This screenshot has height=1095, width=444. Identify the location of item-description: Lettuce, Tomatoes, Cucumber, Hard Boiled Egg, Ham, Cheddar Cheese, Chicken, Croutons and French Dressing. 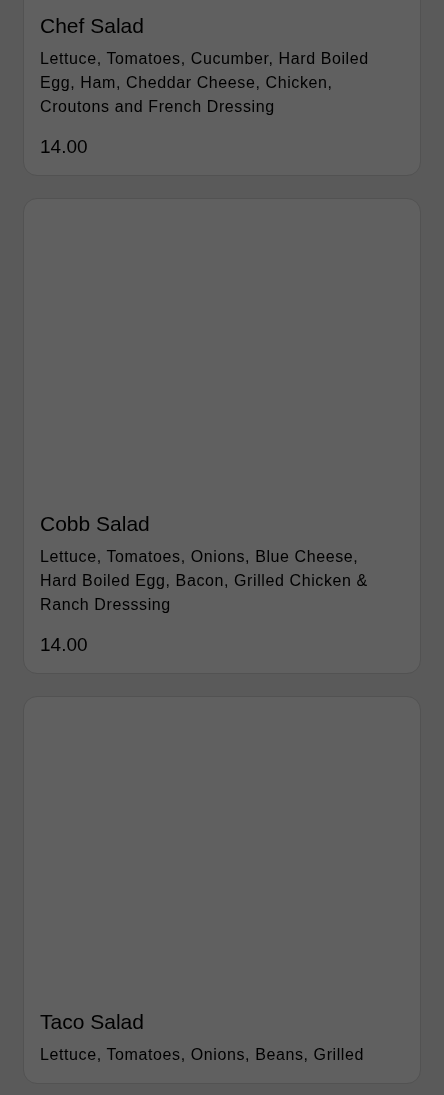
(205, 83).